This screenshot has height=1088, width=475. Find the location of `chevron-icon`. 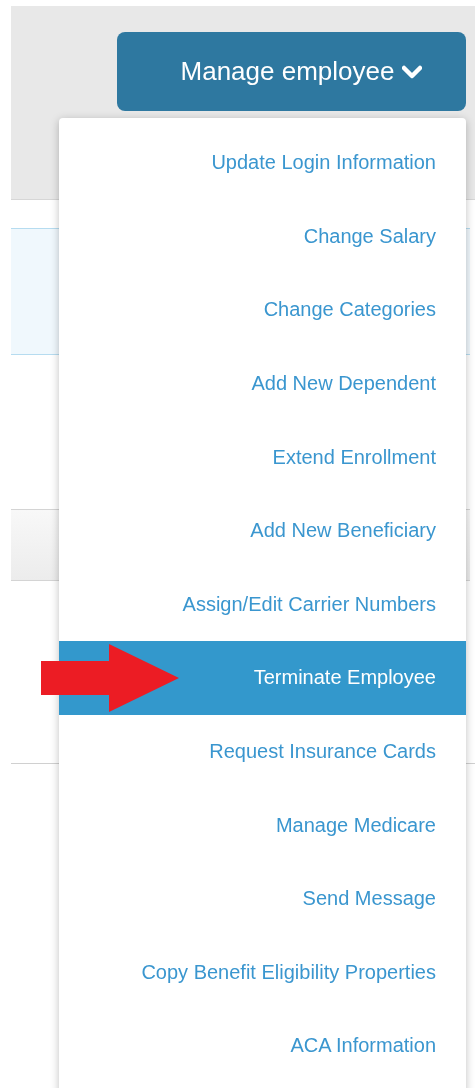

chevron-icon is located at coordinates (412, 71).